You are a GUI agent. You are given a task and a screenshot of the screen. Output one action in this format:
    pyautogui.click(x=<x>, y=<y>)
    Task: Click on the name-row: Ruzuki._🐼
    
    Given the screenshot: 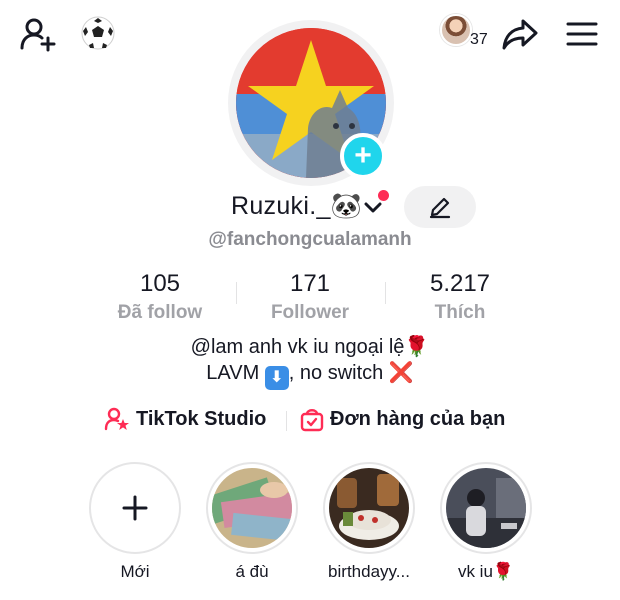 What is the action you would take?
    pyautogui.click(x=310, y=208)
    